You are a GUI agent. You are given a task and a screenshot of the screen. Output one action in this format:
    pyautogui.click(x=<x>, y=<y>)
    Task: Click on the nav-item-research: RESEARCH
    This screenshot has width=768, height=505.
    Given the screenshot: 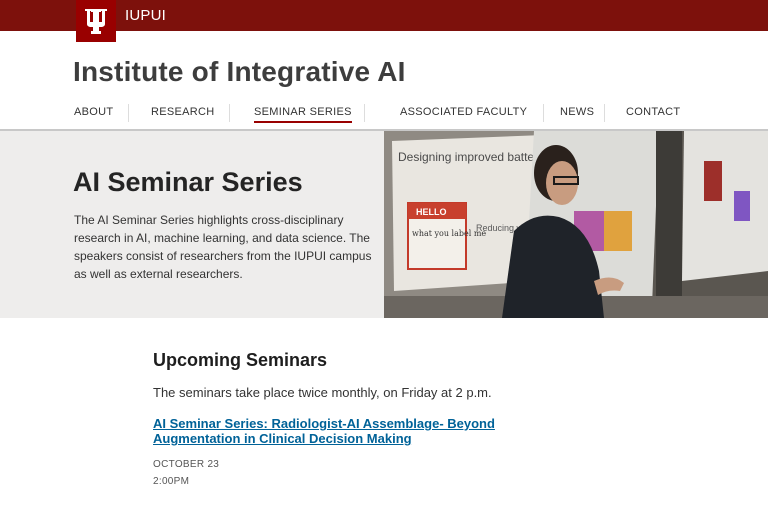 What is the action you would take?
    pyautogui.click(x=183, y=112)
    